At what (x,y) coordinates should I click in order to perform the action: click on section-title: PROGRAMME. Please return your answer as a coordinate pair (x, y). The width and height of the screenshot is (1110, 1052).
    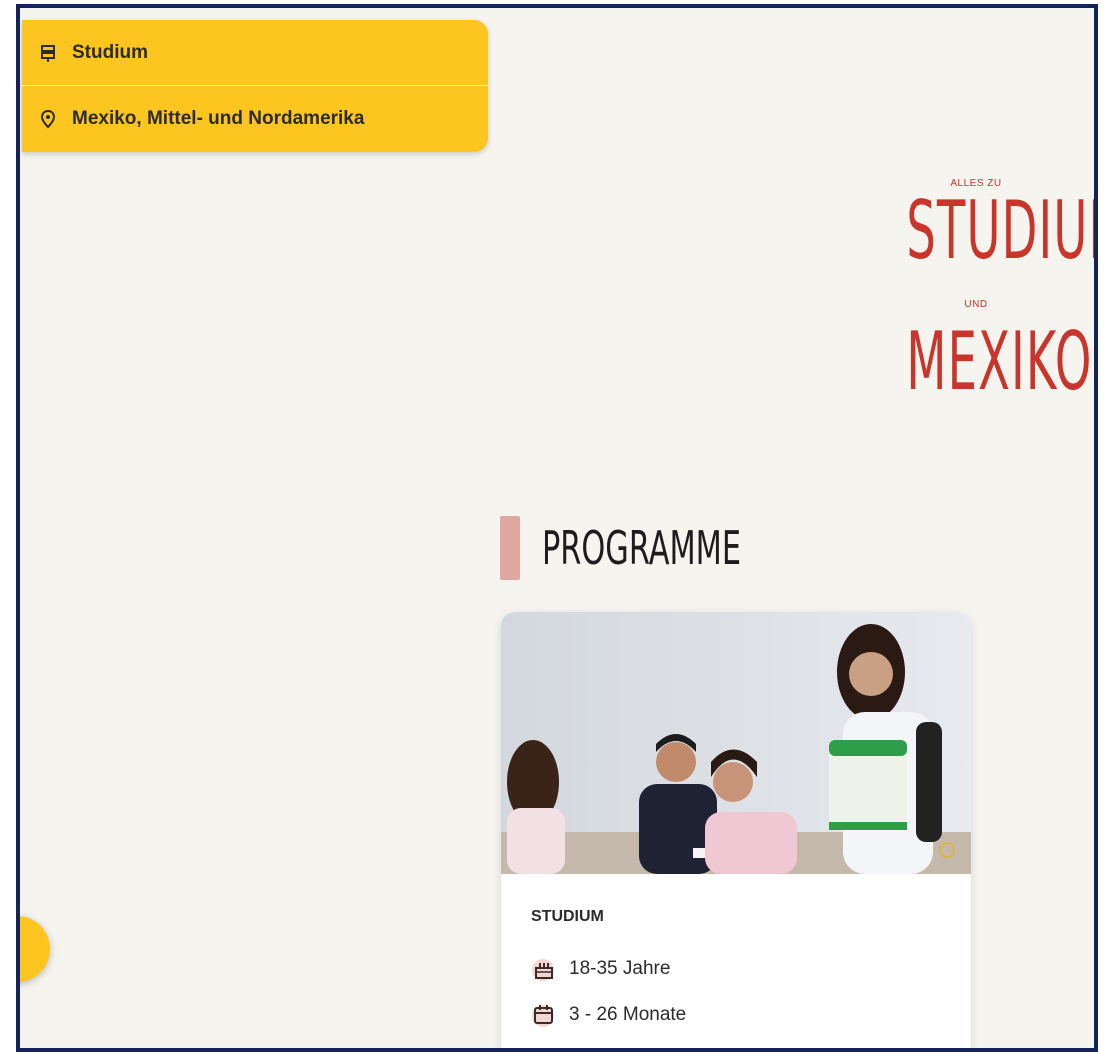
    Looking at the image, I should click on (642, 548).